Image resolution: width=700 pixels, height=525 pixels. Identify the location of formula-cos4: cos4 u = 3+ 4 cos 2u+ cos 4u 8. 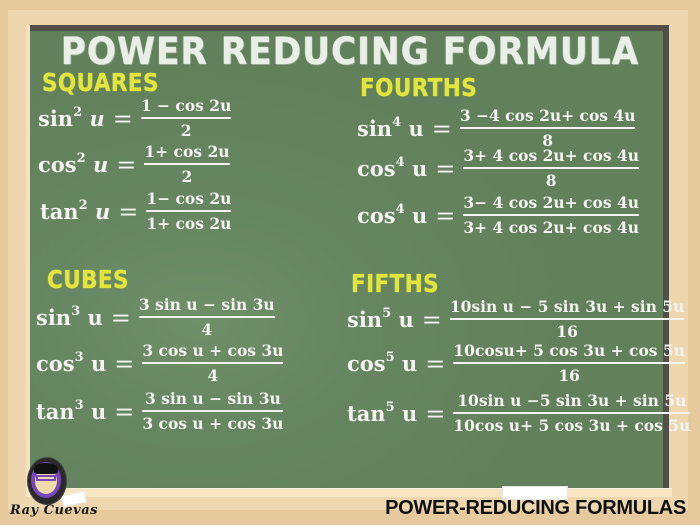
(498, 168).